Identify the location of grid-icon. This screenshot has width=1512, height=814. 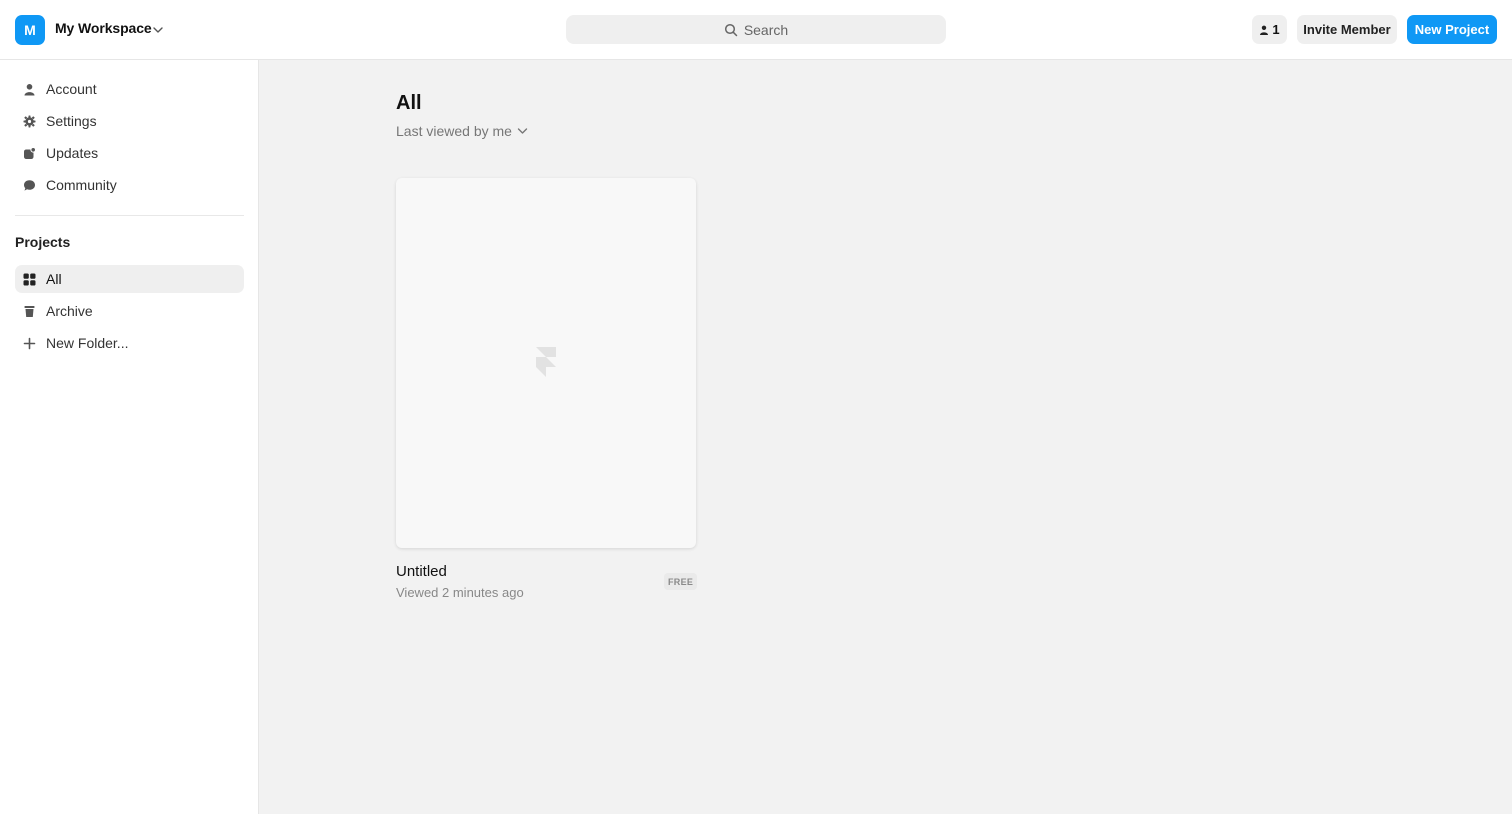
(29, 279).